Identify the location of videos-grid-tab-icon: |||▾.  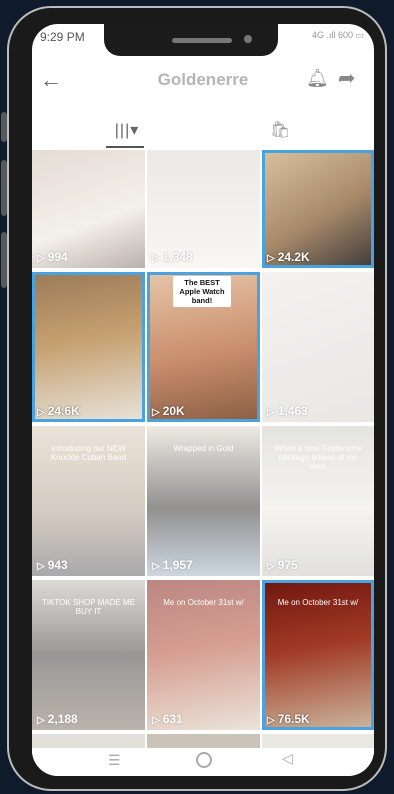
(127, 130).